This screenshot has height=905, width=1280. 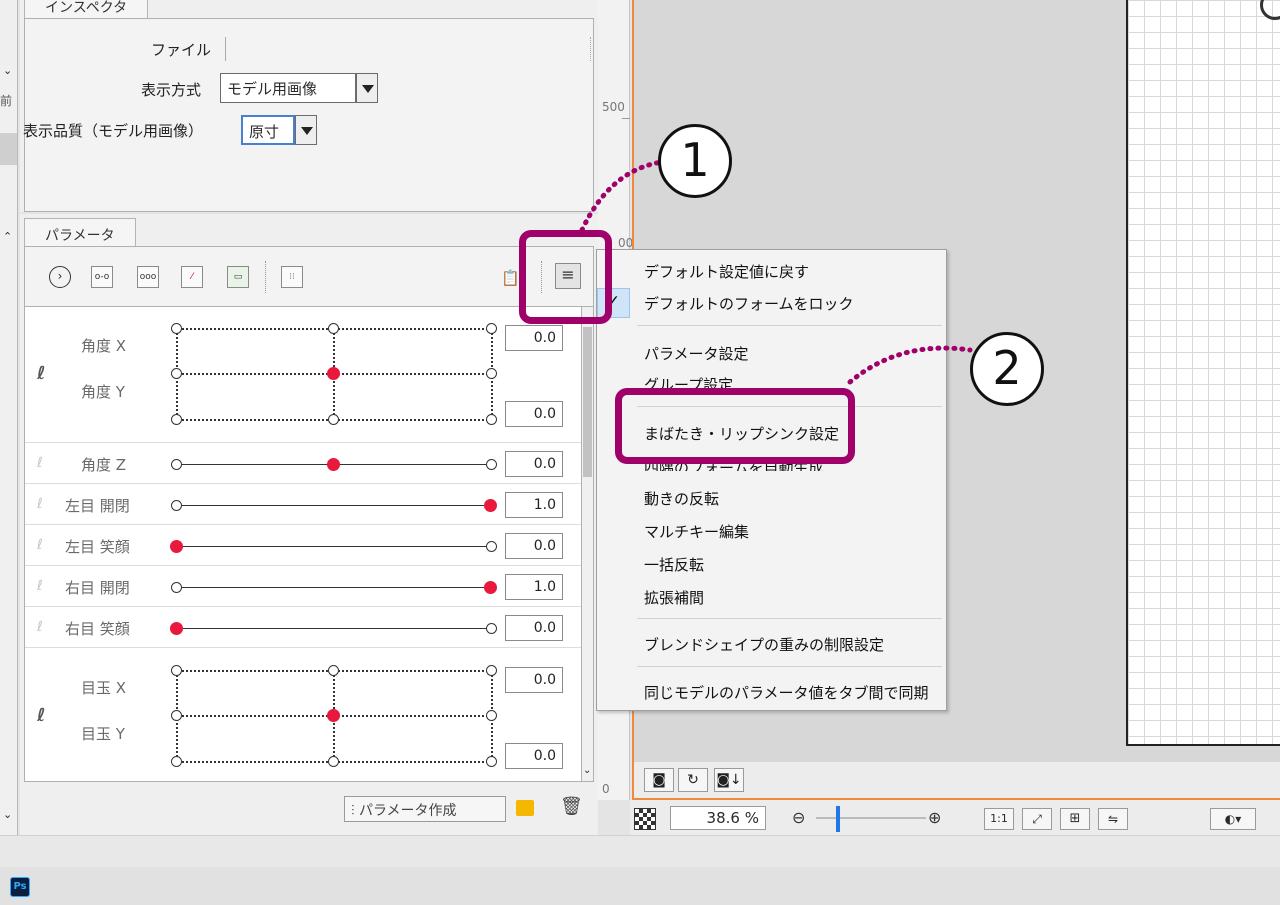 I want to click on create-parameter-label: パラメータ作成, so click(x=407, y=811).